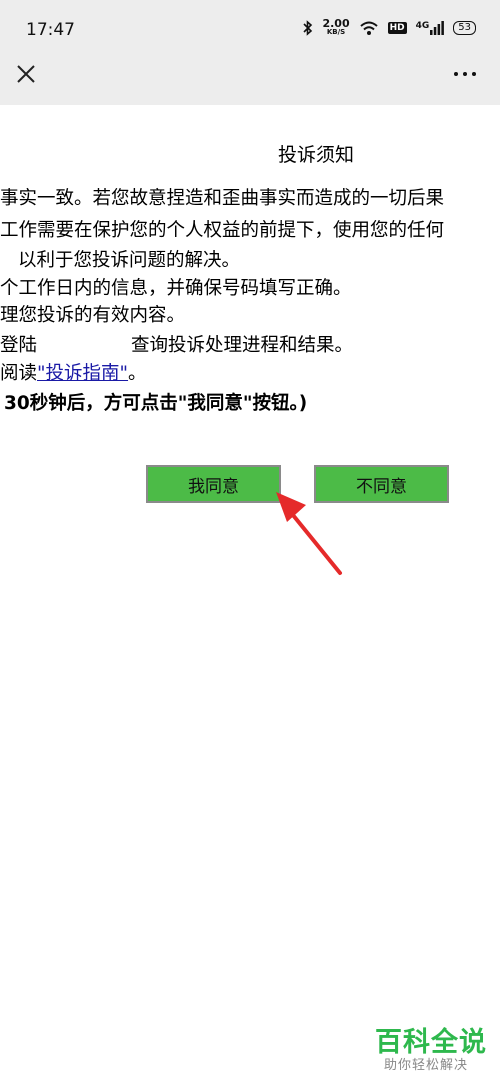 The height and width of the screenshot is (1084, 500). I want to click on notice-line-3: 以利于您投诉问题的解决。, so click(129, 260).